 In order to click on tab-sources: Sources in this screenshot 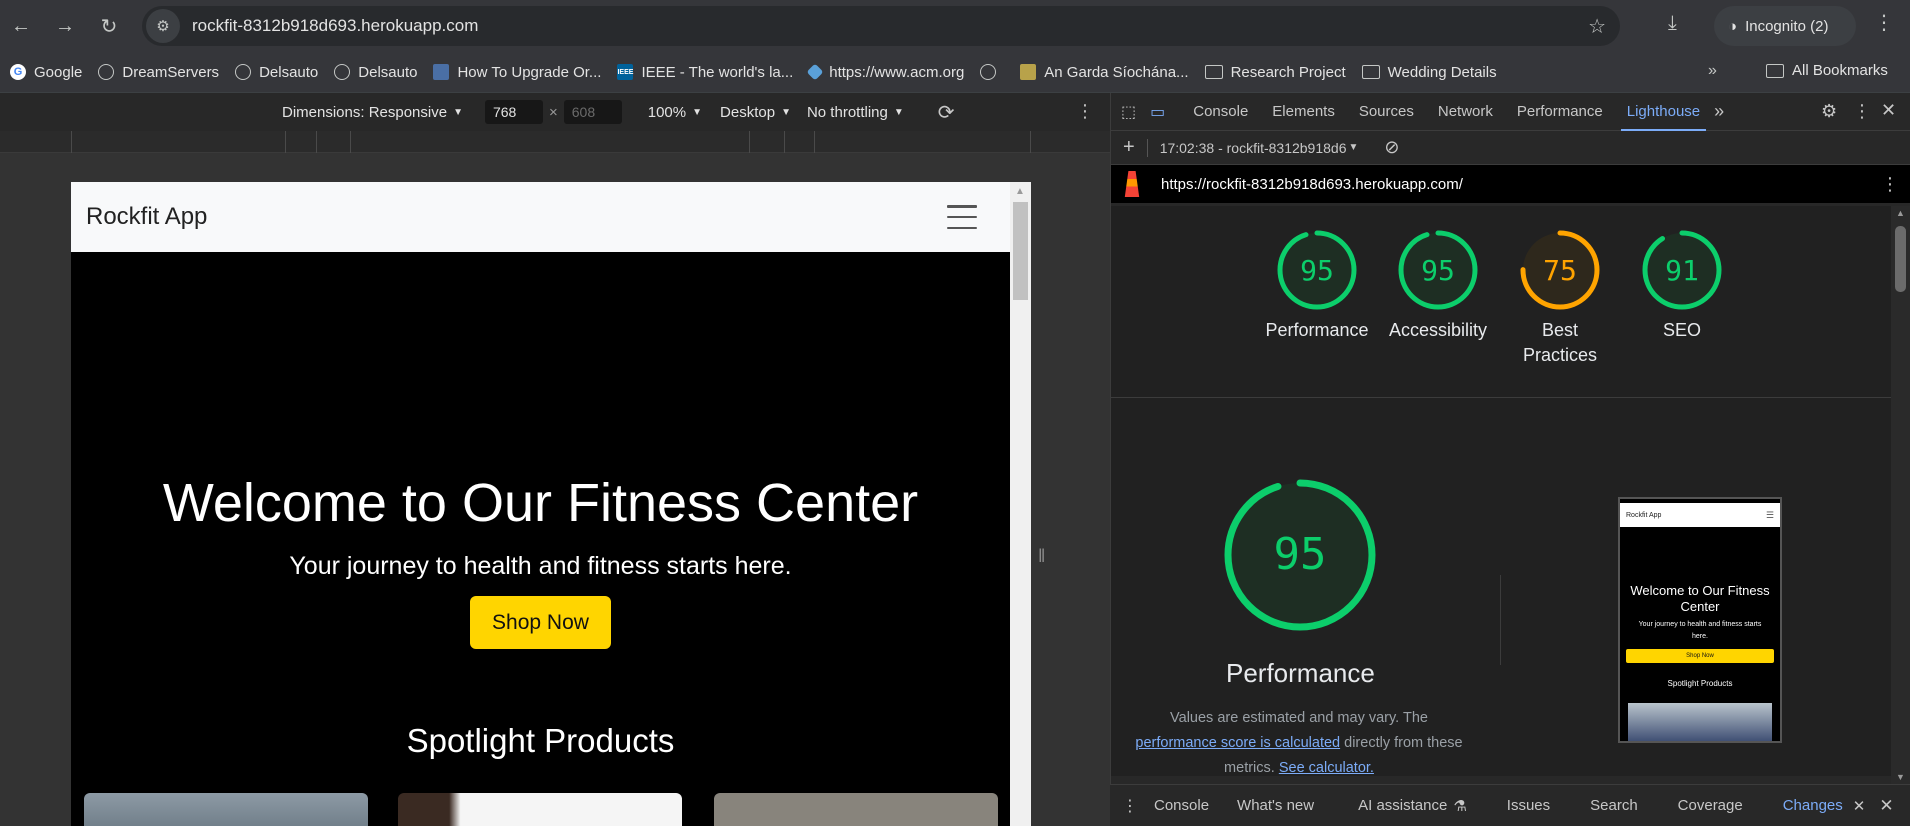, I will do `click(1386, 111)`.